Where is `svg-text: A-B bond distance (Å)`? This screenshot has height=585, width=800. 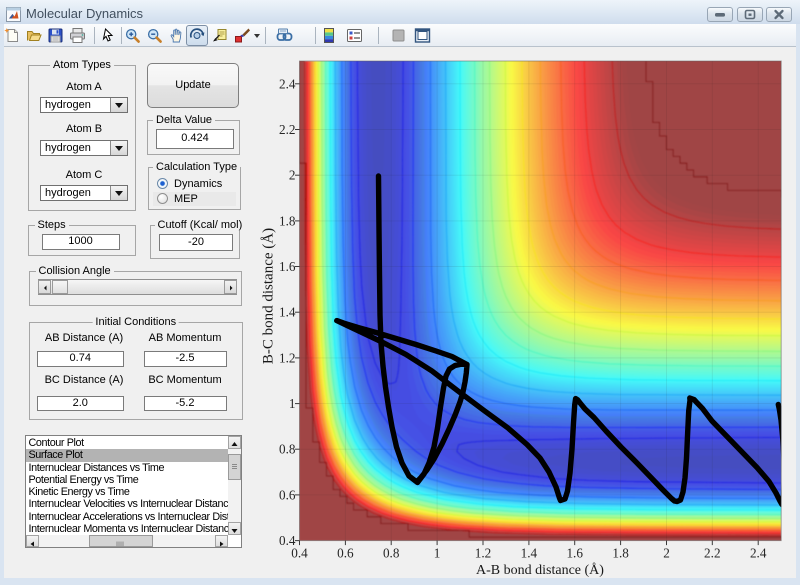 svg-text: A-B bond distance (Å) is located at coordinates (540, 570).